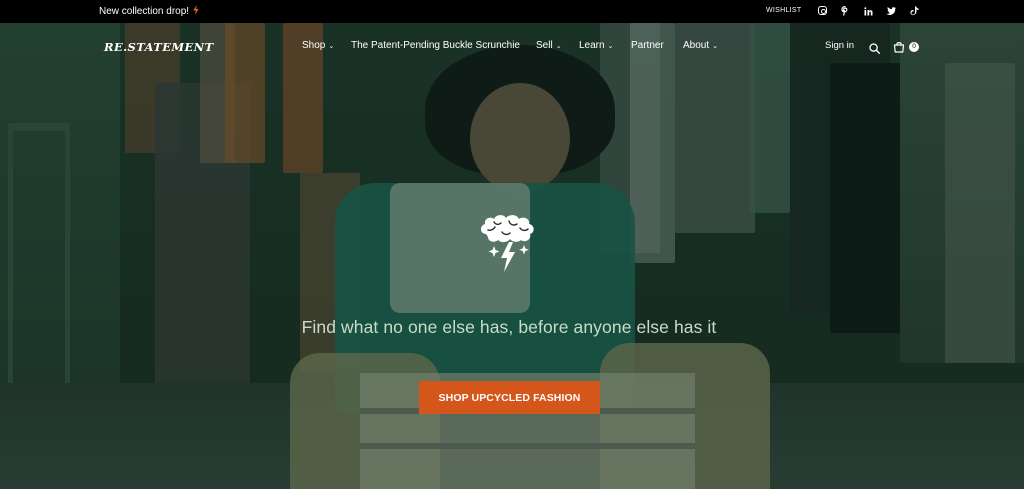 The image size is (1024, 489). What do you see at coordinates (144, 11) in the screenshot?
I see `announcement-text: New collection drop!` at bounding box center [144, 11].